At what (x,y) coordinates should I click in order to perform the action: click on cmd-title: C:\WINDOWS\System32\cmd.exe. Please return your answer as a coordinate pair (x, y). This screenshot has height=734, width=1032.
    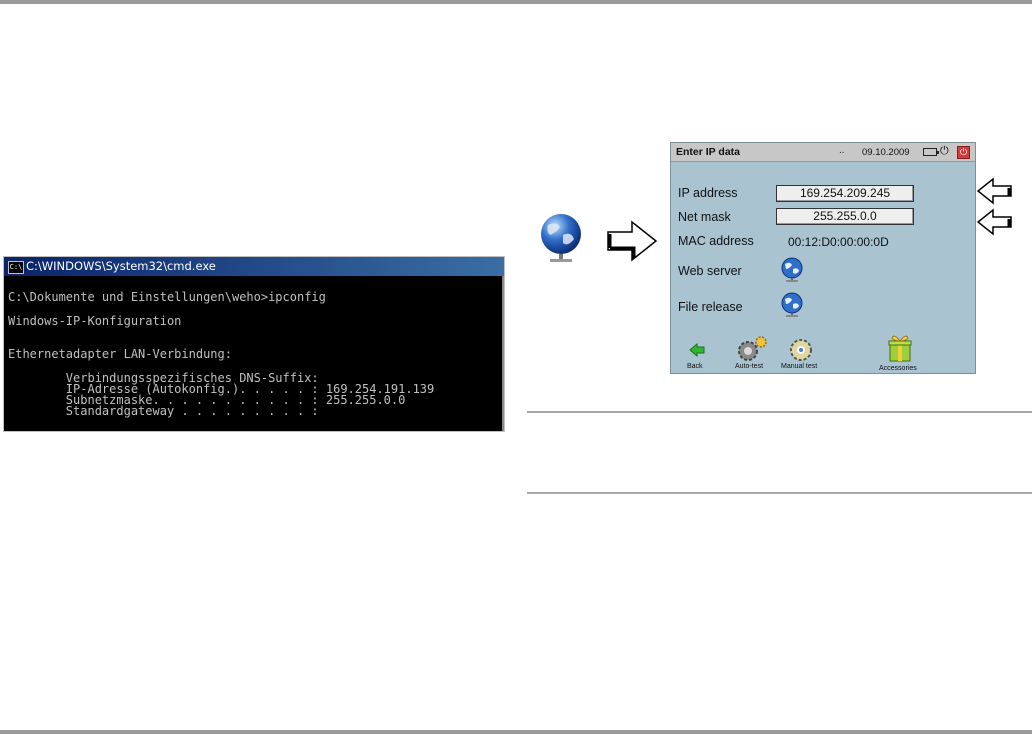
    Looking at the image, I should click on (121, 266).